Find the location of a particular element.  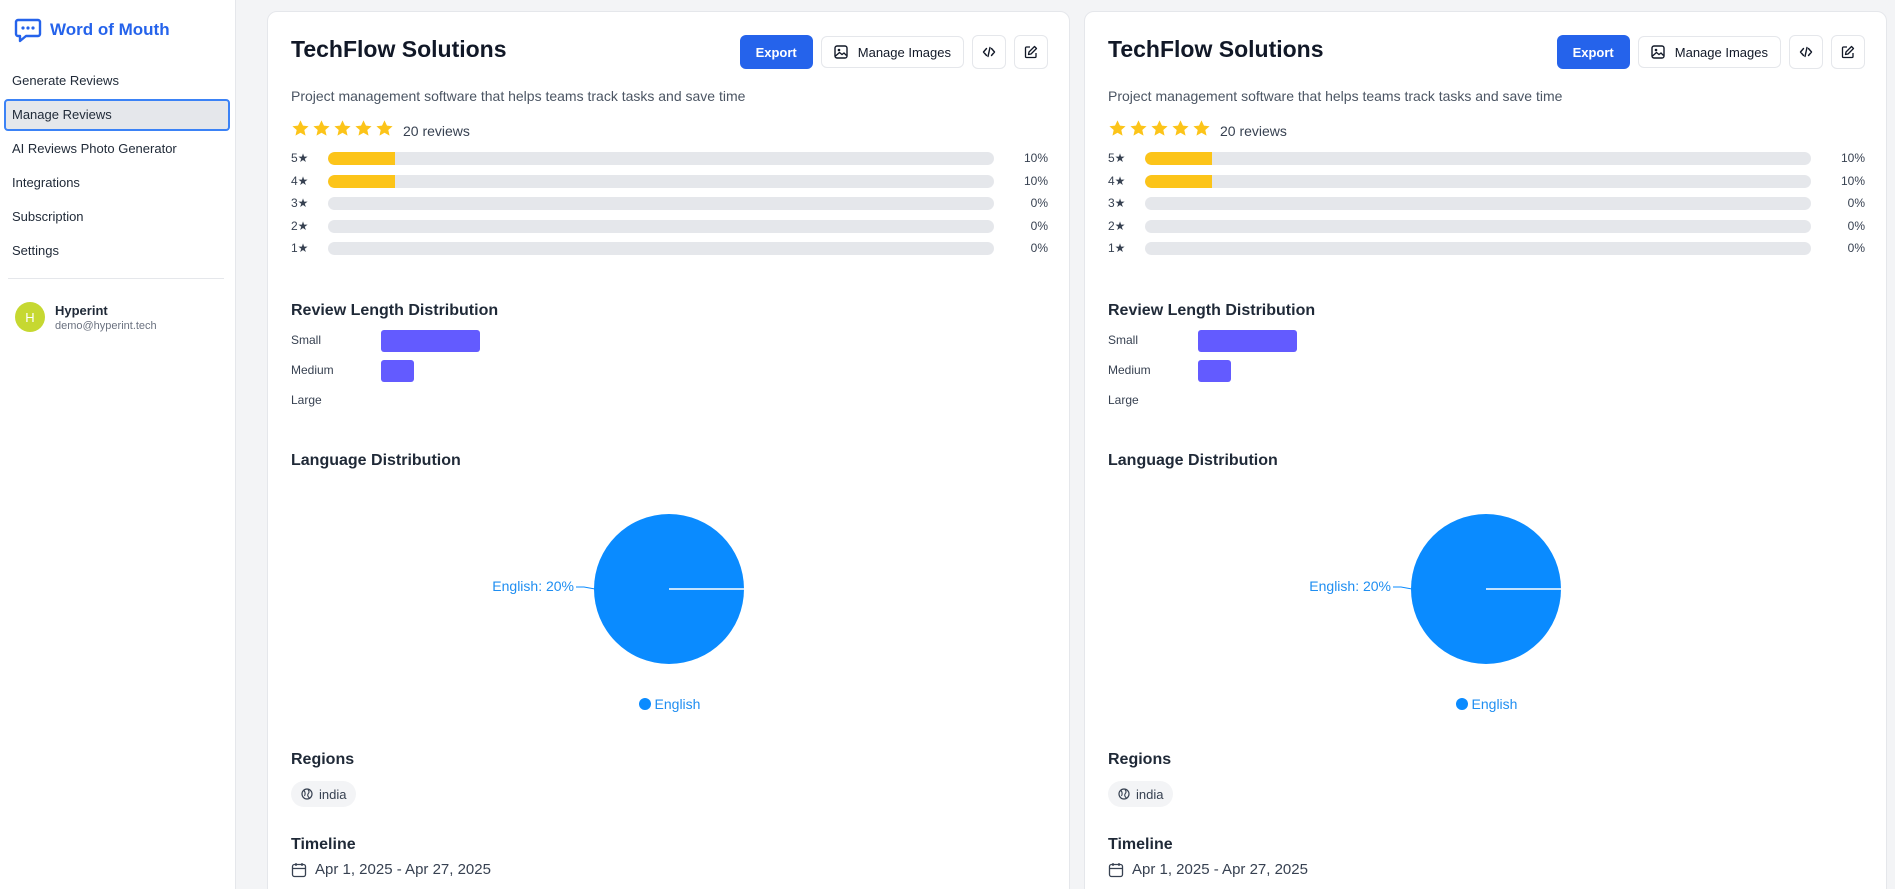

sidebar-item-subscription: Subscription is located at coordinates (117, 217).